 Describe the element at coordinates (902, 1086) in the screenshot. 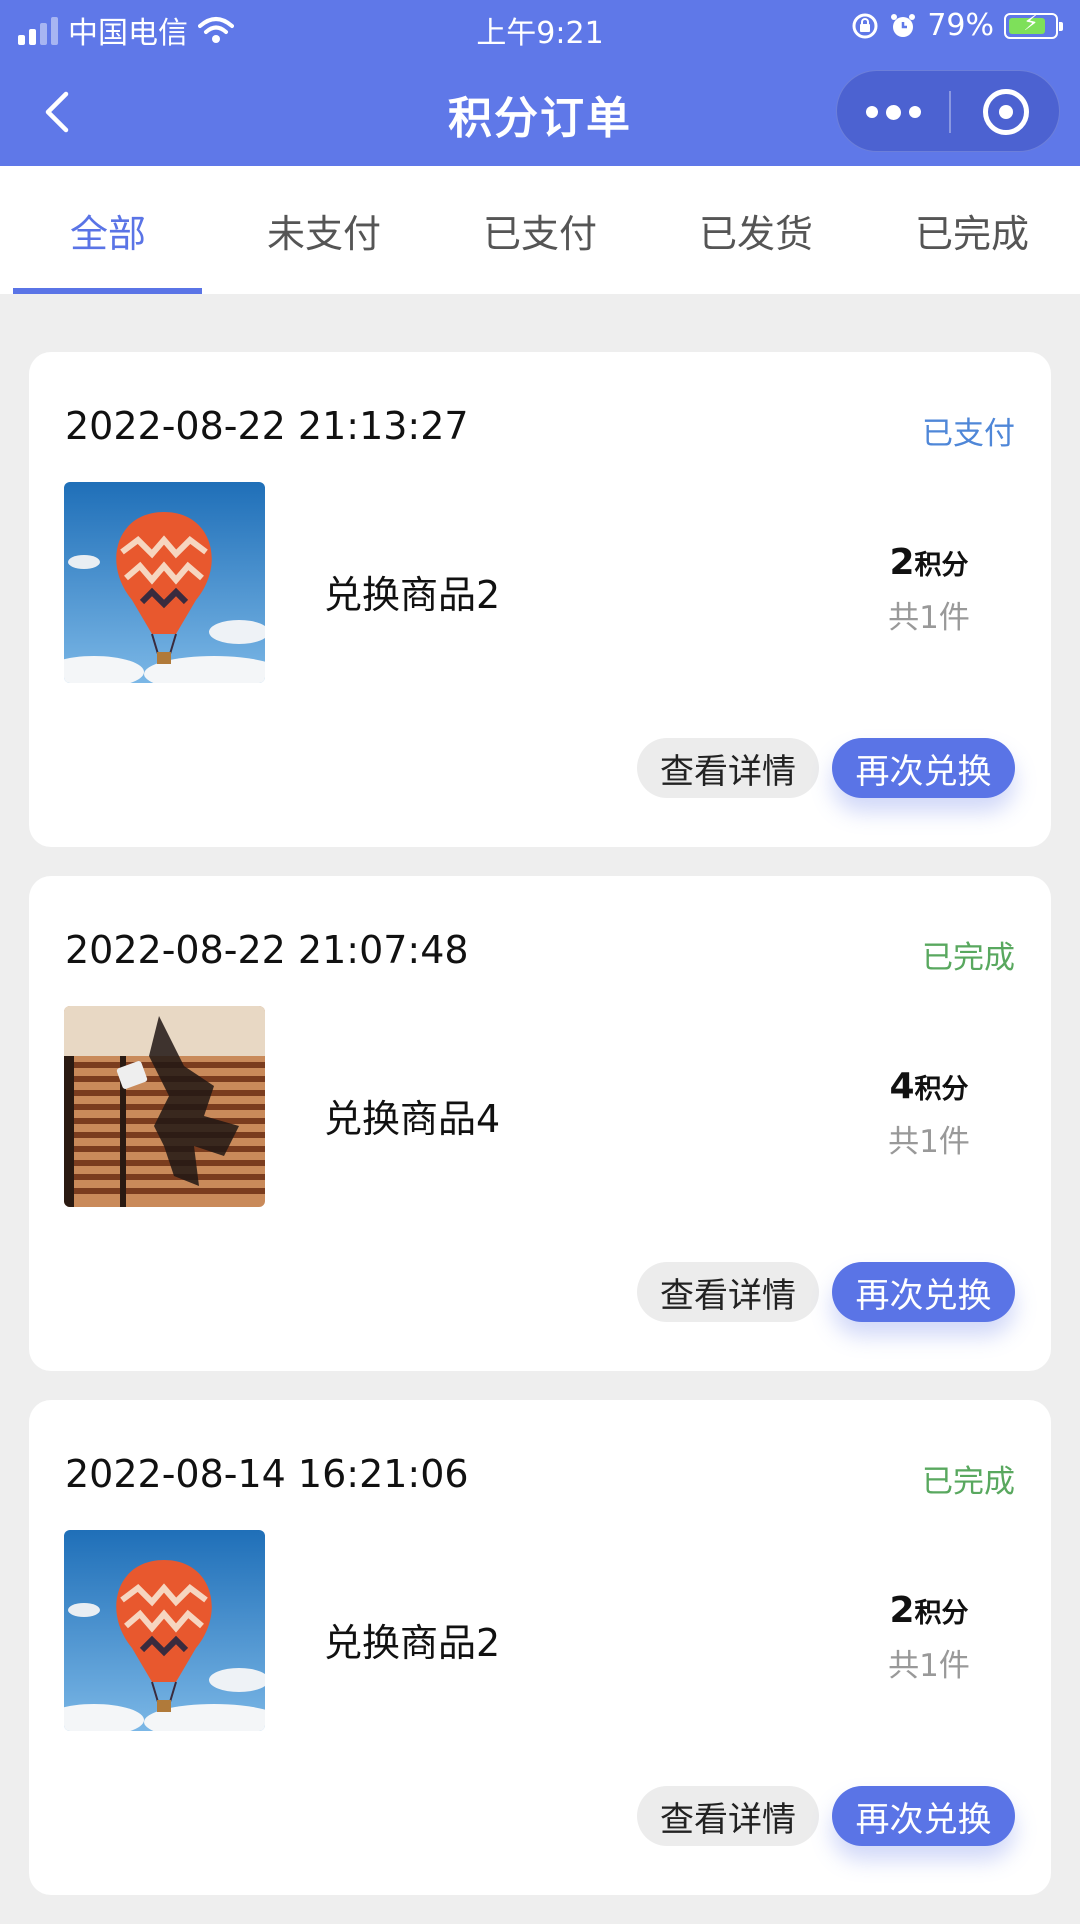

I see `points-number: 4` at that location.